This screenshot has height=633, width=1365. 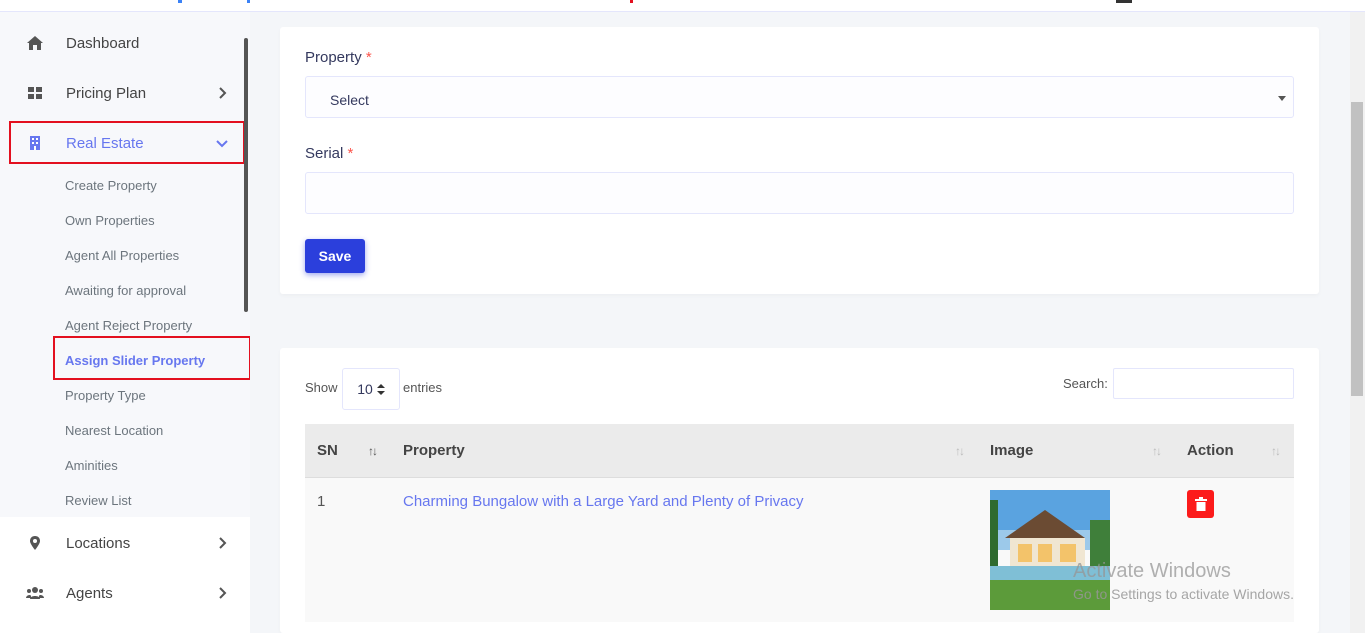 I want to click on home-icon, so click(x=35, y=43).